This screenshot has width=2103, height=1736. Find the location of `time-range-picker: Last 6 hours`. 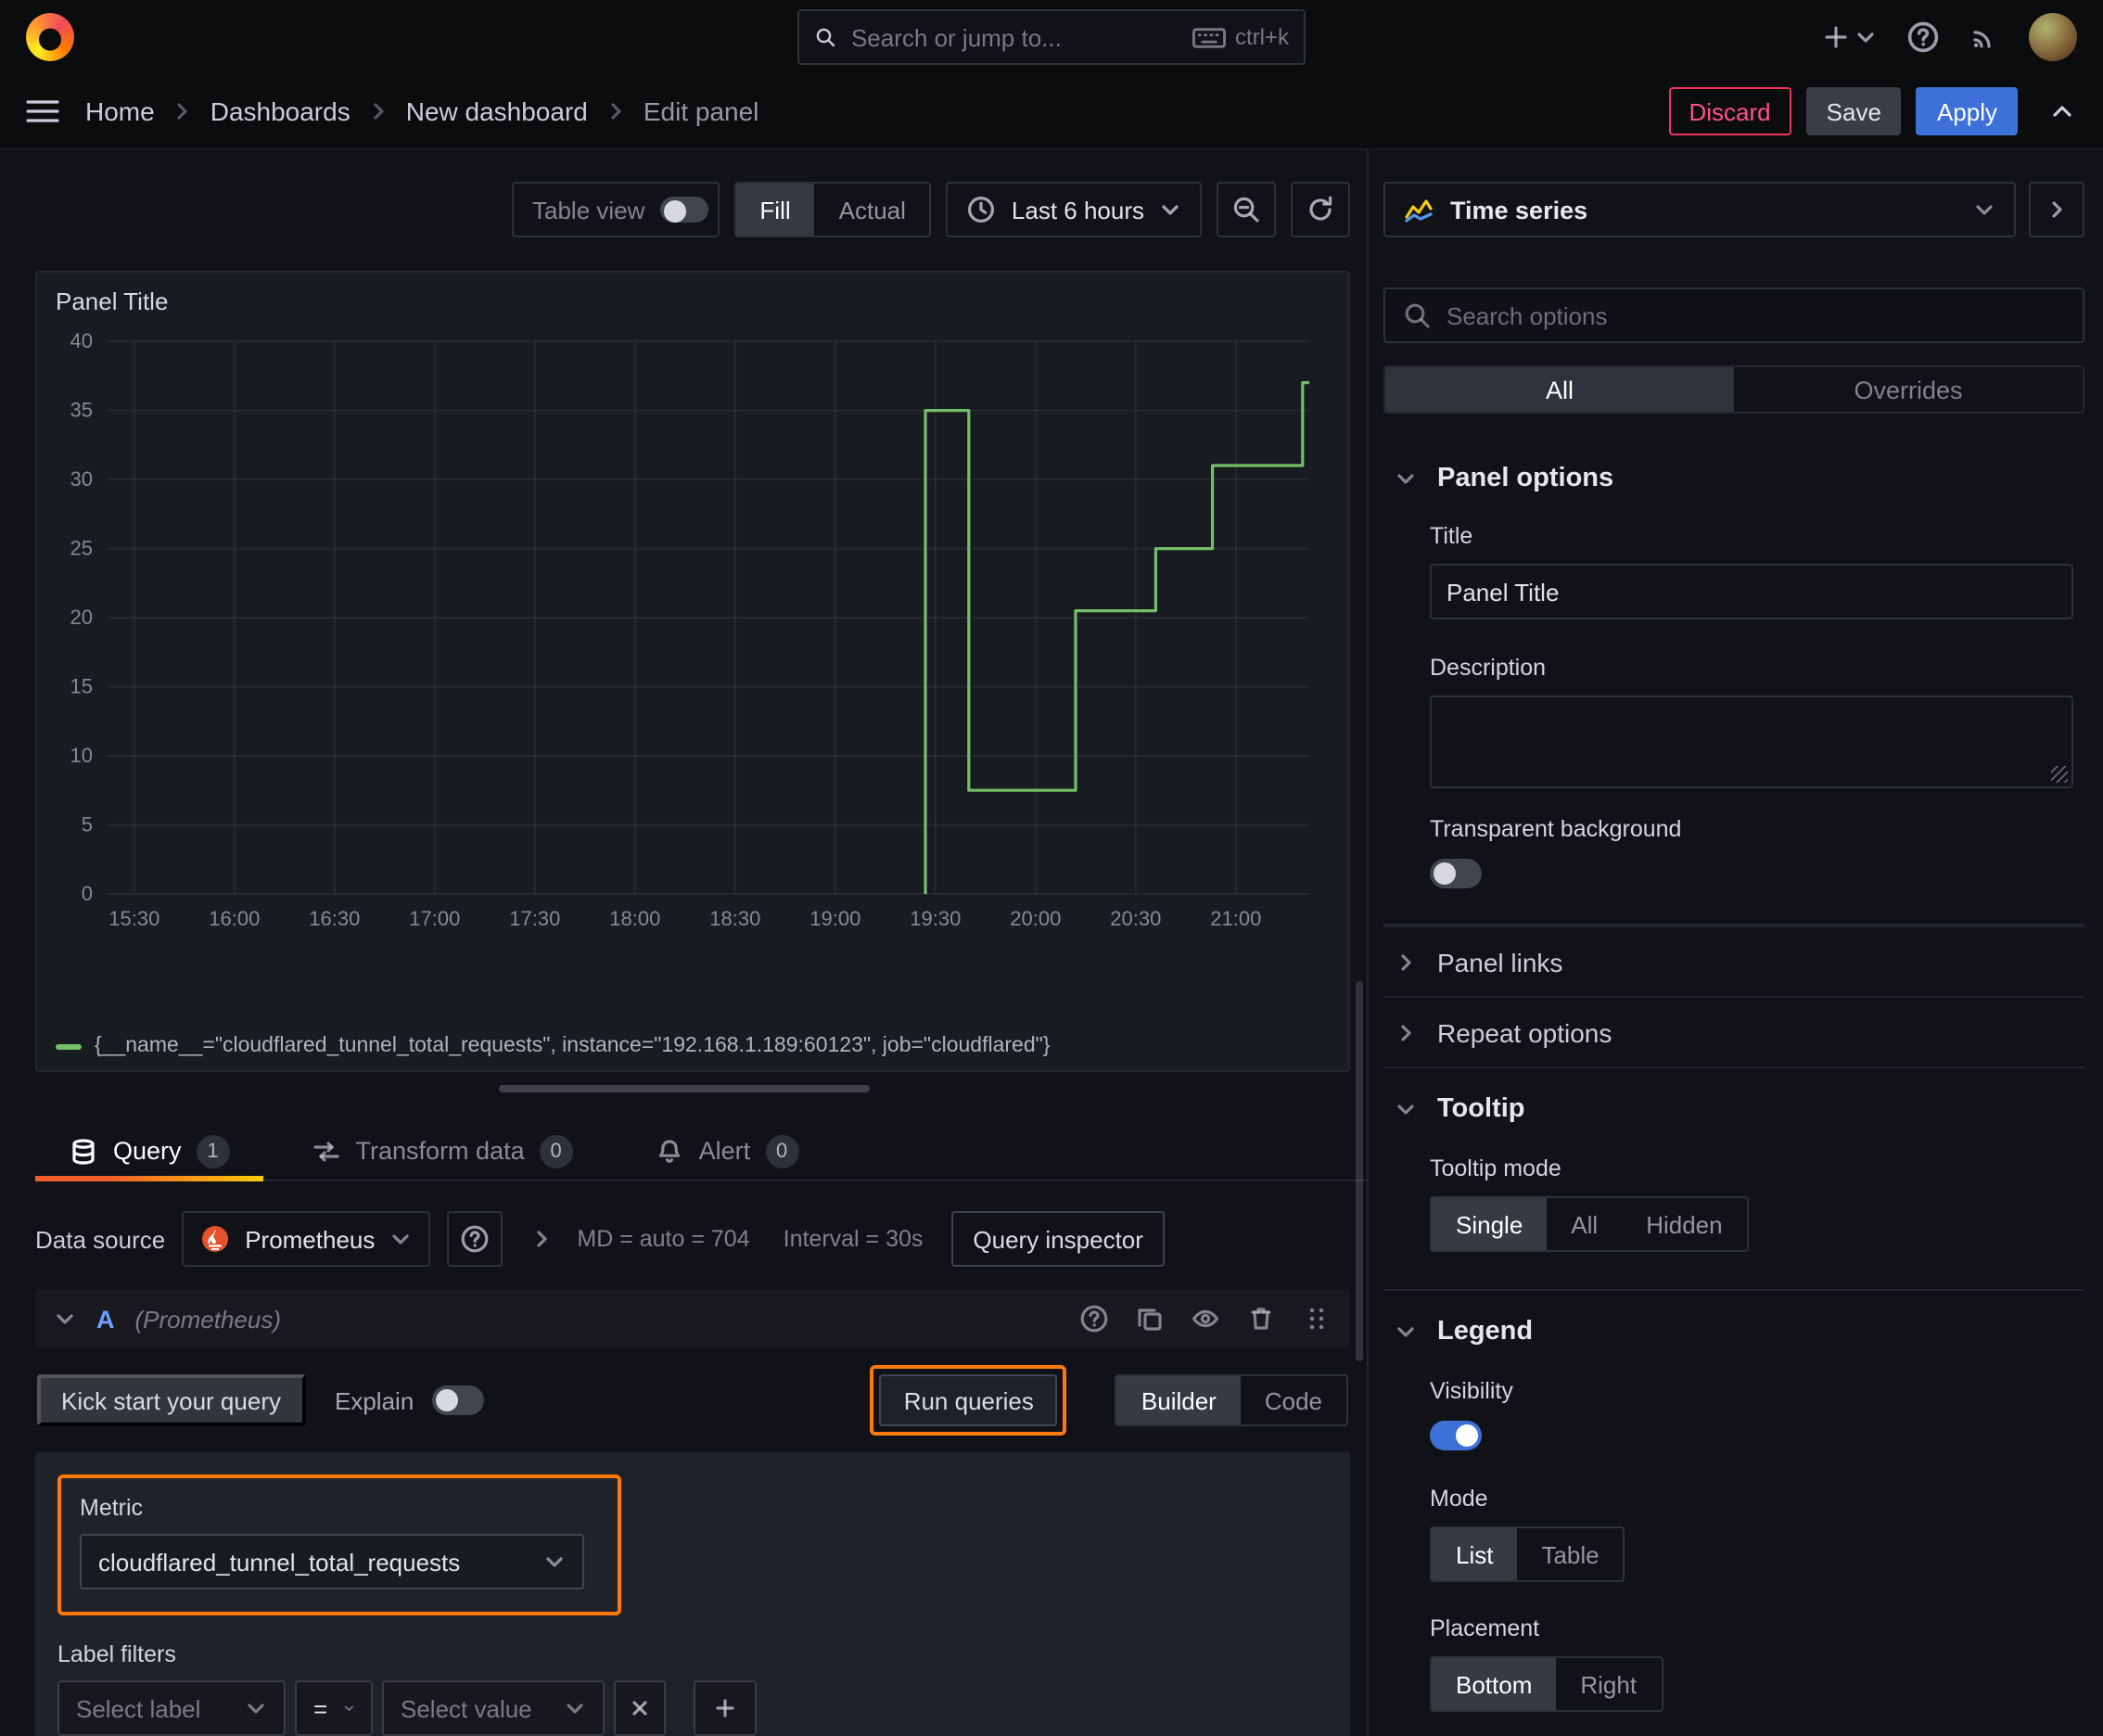

time-range-picker: Last 6 hours is located at coordinates (1074, 209).